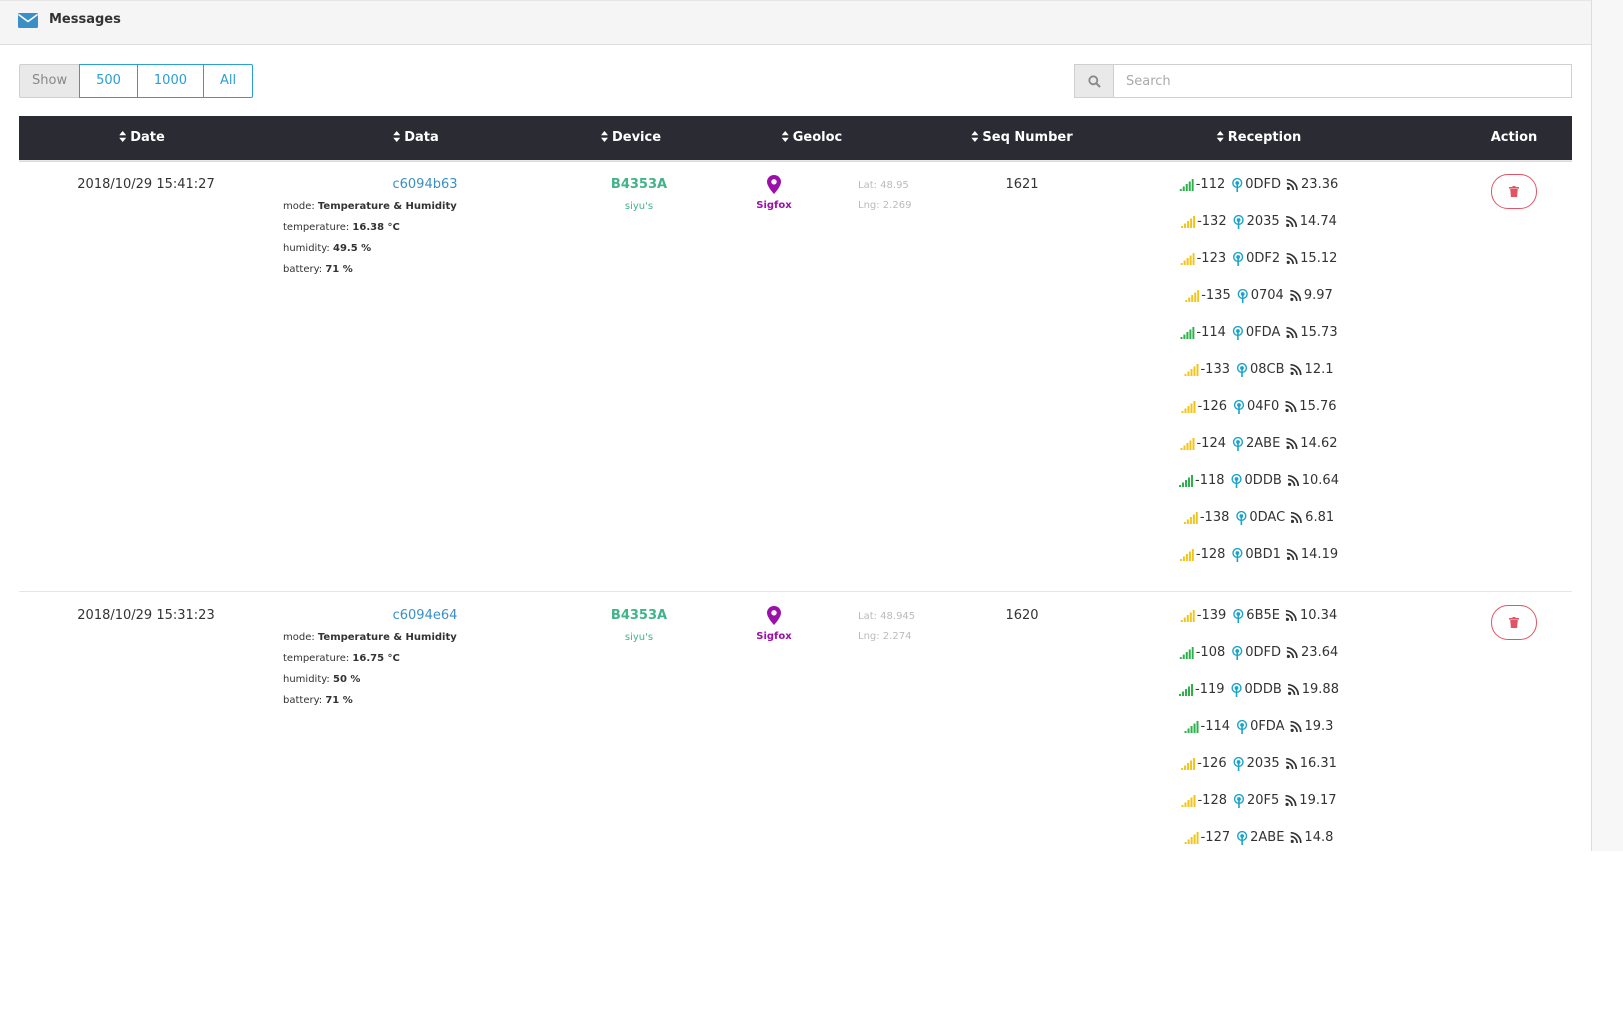 The image size is (1623, 1021). I want to click on seq-number: 1621, so click(1022, 184).